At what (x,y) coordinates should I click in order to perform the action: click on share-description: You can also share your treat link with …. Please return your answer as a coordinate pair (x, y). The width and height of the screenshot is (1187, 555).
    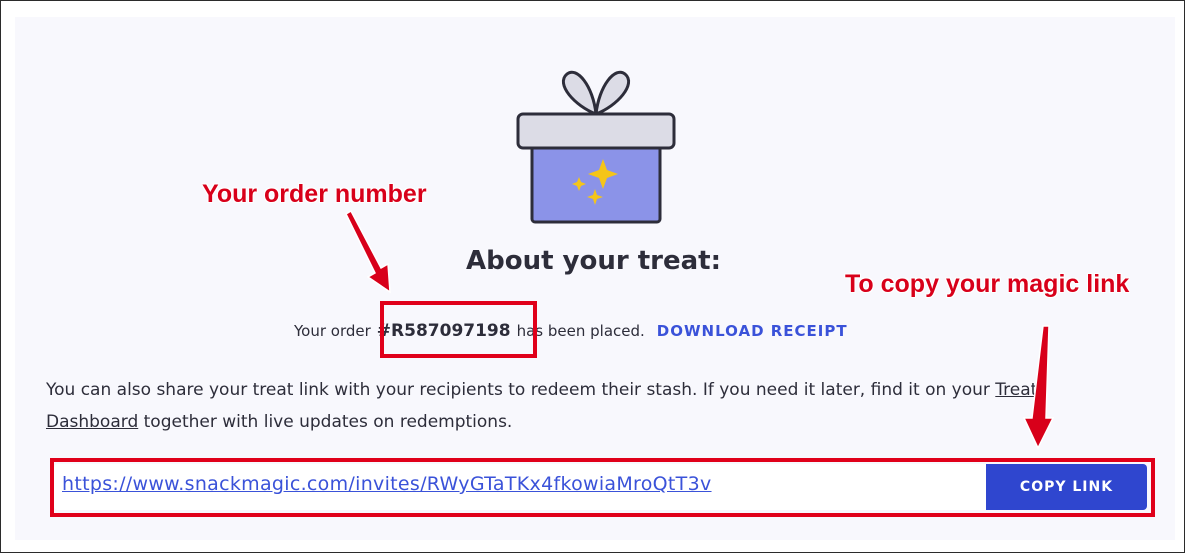
    Looking at the image, I should click on (566, 406).